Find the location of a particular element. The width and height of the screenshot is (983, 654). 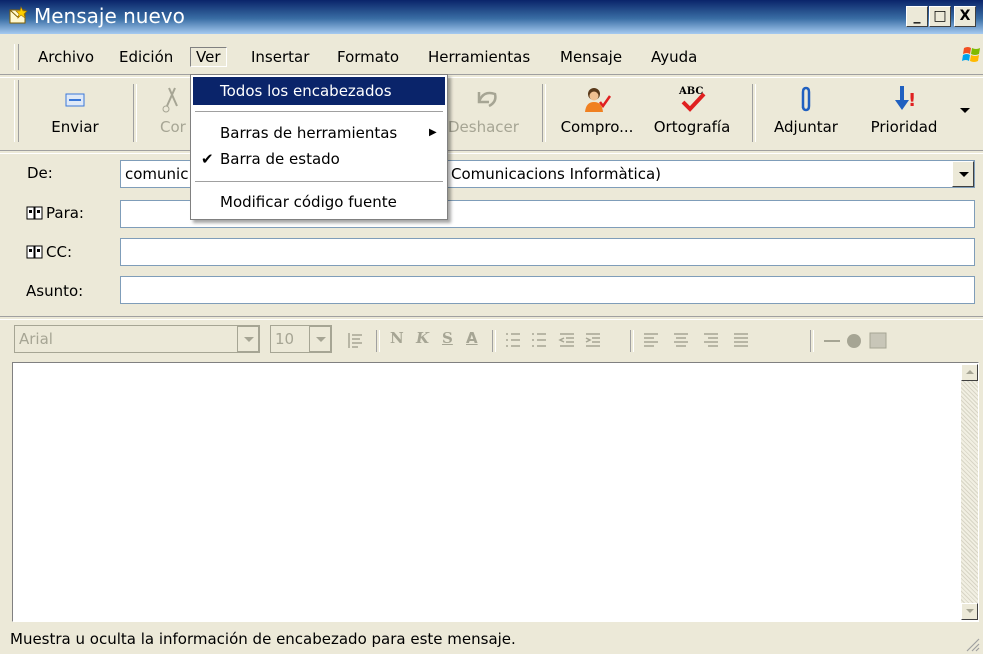

vertical-scrollbar is located at coordinates (969, 492).